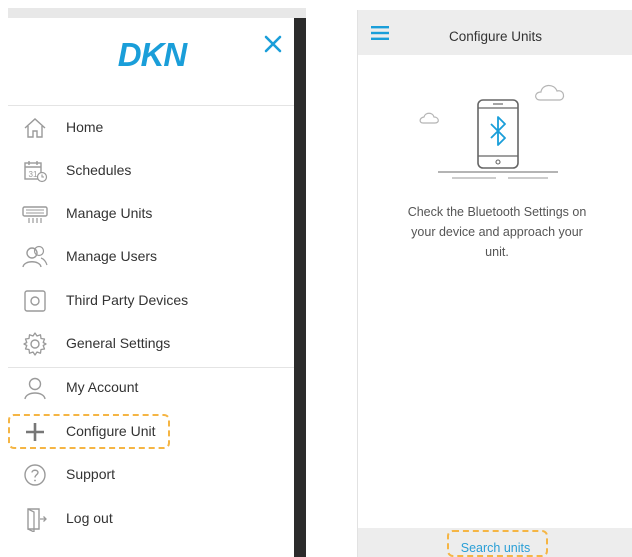 The image size is (632, 557). I want to click on help-icon, so click(35, 475).